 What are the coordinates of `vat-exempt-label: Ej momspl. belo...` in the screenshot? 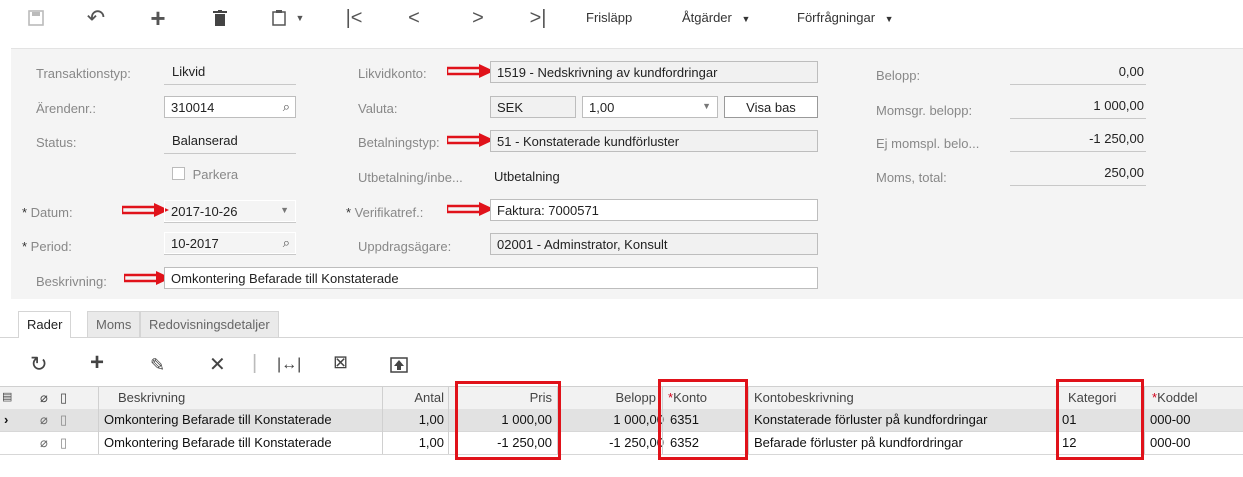 It's located at (928, 143).